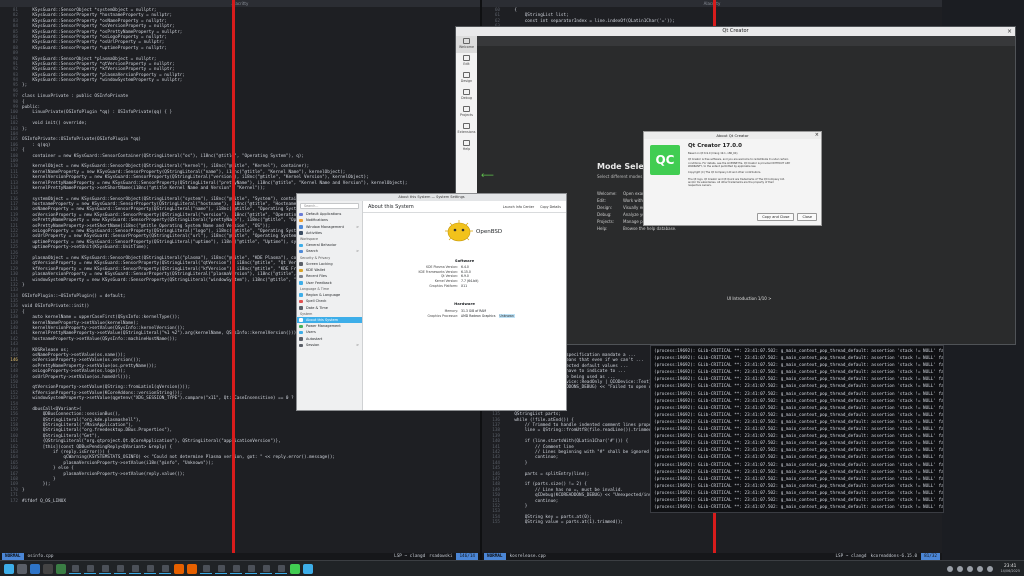 The height and width of the screenshot is (576, 1024). Describe the element at coordinates (776, 217) in the screenshot. I see `copy-and-close-button: Copy and Close` at that location.